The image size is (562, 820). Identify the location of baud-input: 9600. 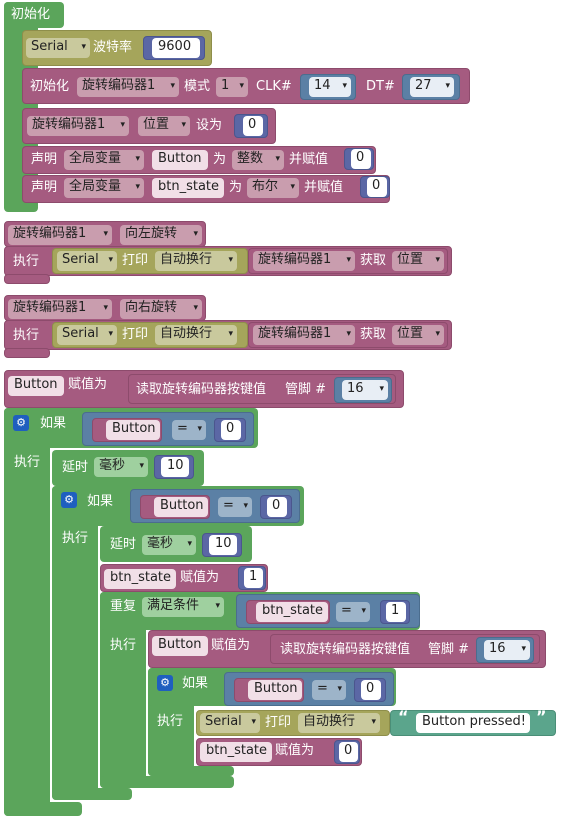
(176, 48).